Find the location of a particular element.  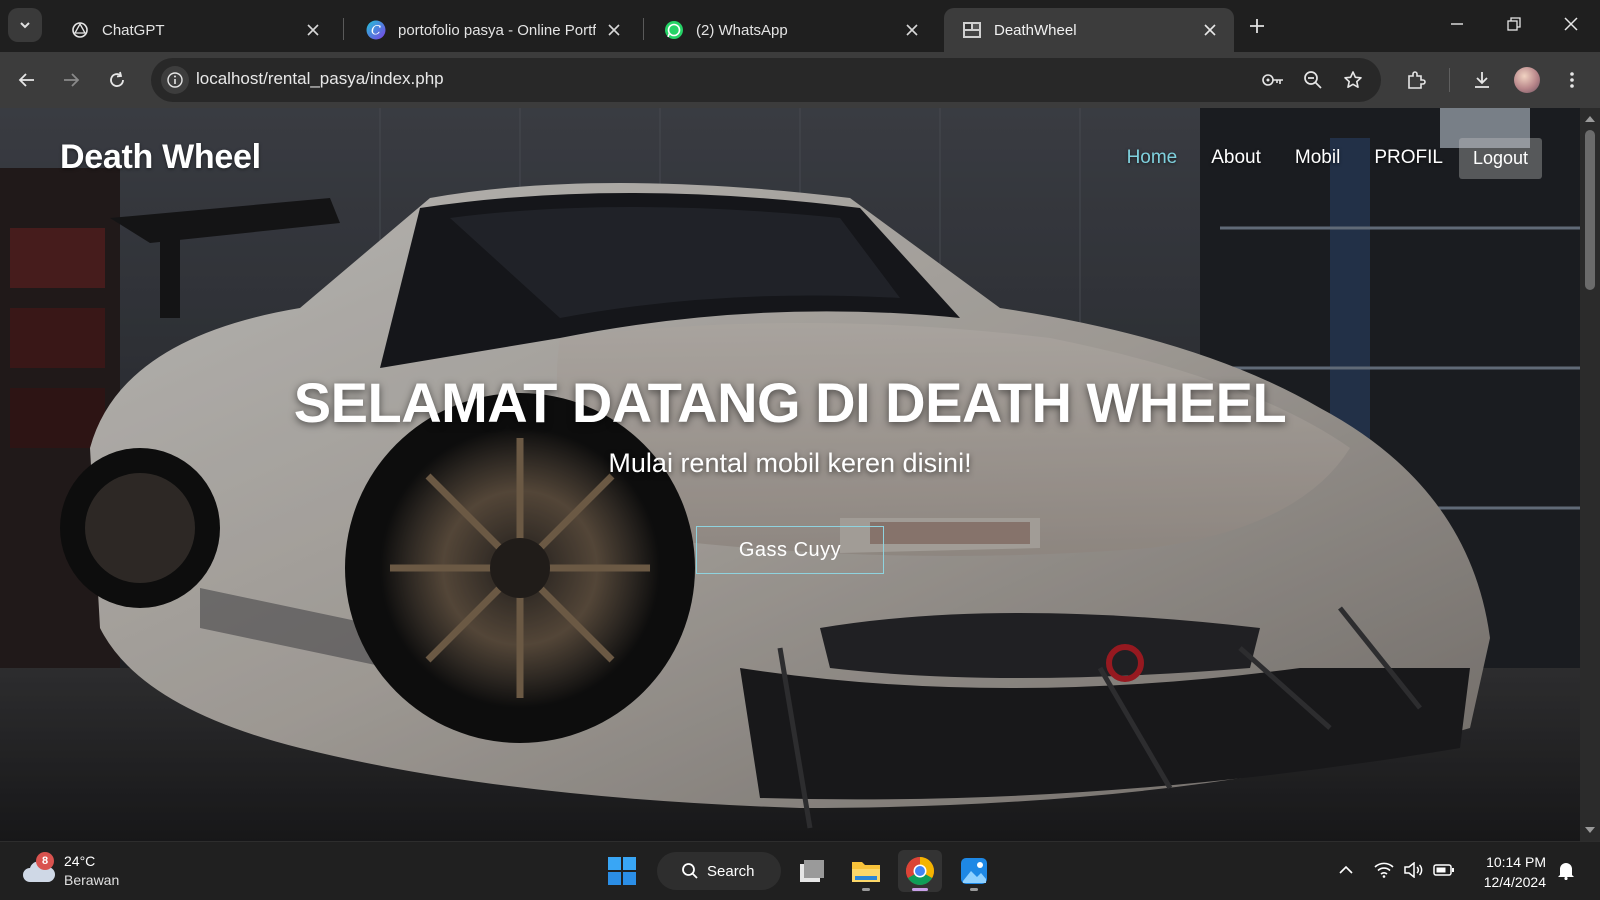

clock-date: 12/4/2024 is located at coordinates (1514, 882).